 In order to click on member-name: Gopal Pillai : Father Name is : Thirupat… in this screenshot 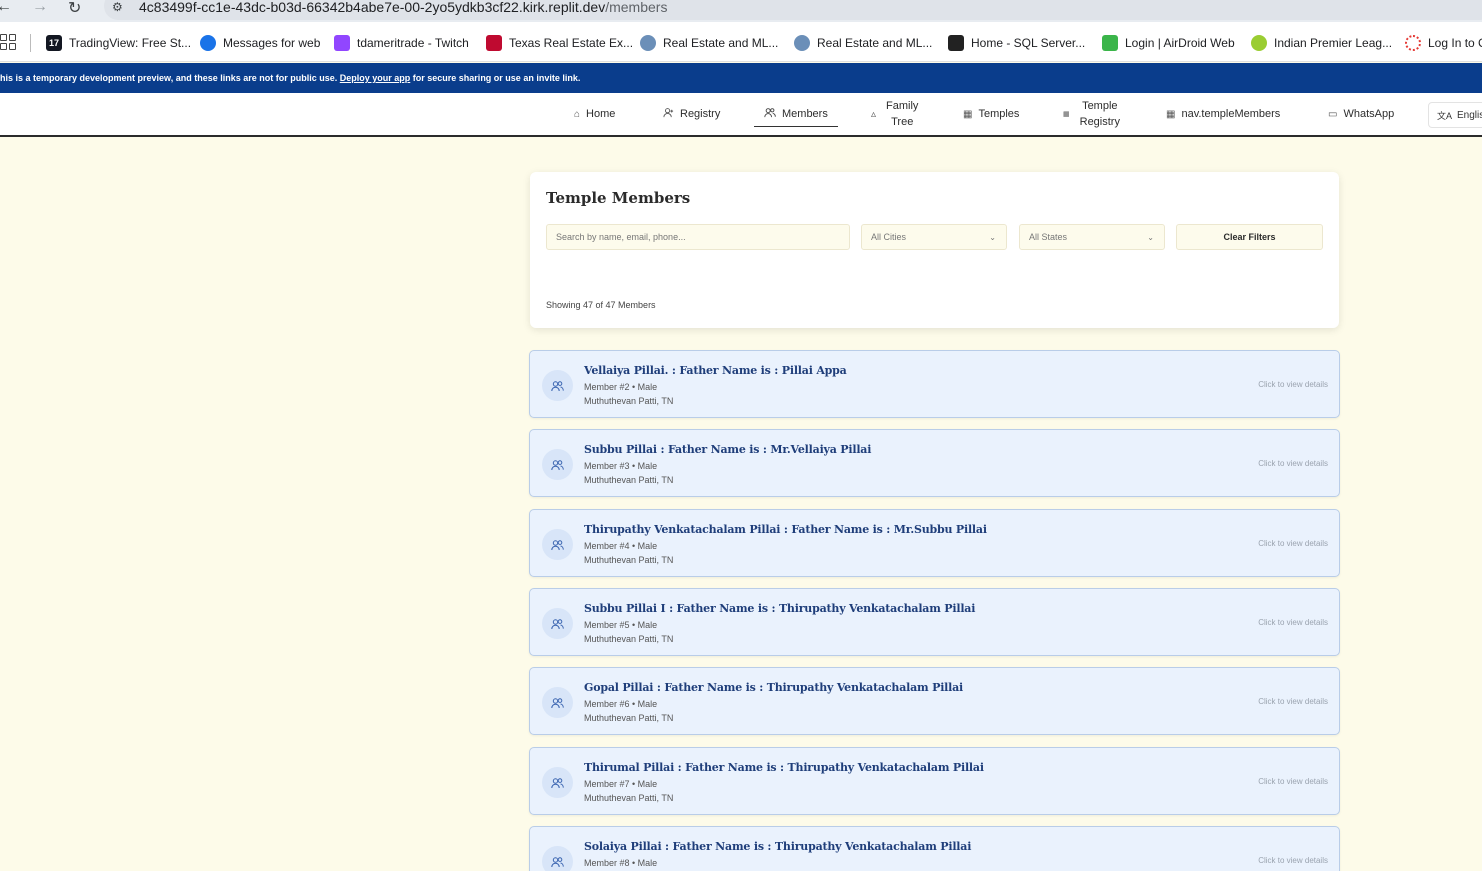, I will do `click(774, 687)`.